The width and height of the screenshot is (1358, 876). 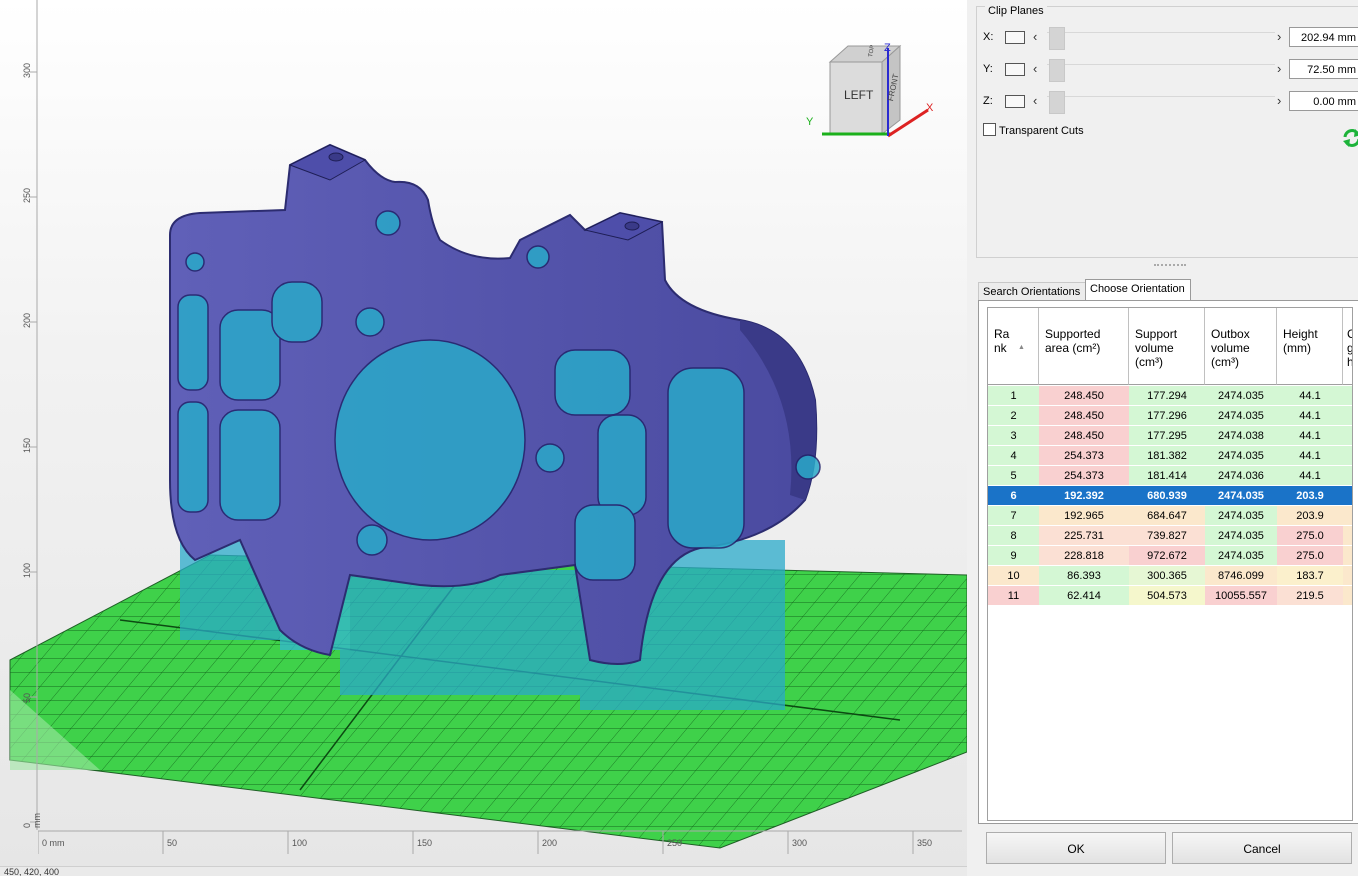 What do you see at coordinates (675, 843) in the screenshot?
I see `ruler-label: 250` at bounding box center [675, 843].